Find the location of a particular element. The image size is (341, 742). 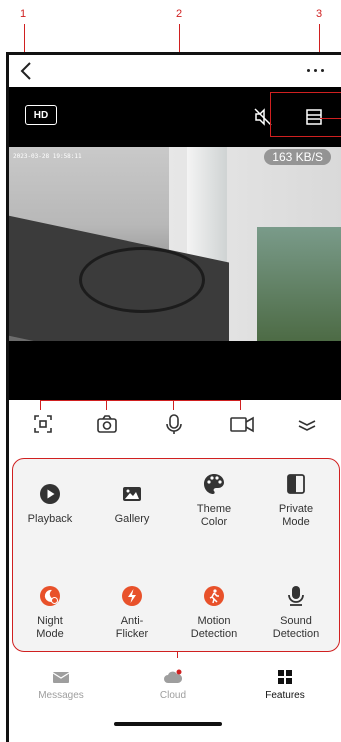

tab-features: Features is located at coordinates (285, 684).